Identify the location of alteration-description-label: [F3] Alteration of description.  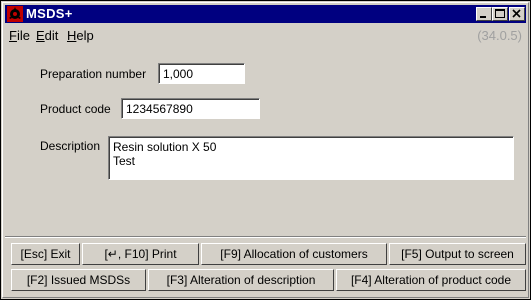
(241, 280).